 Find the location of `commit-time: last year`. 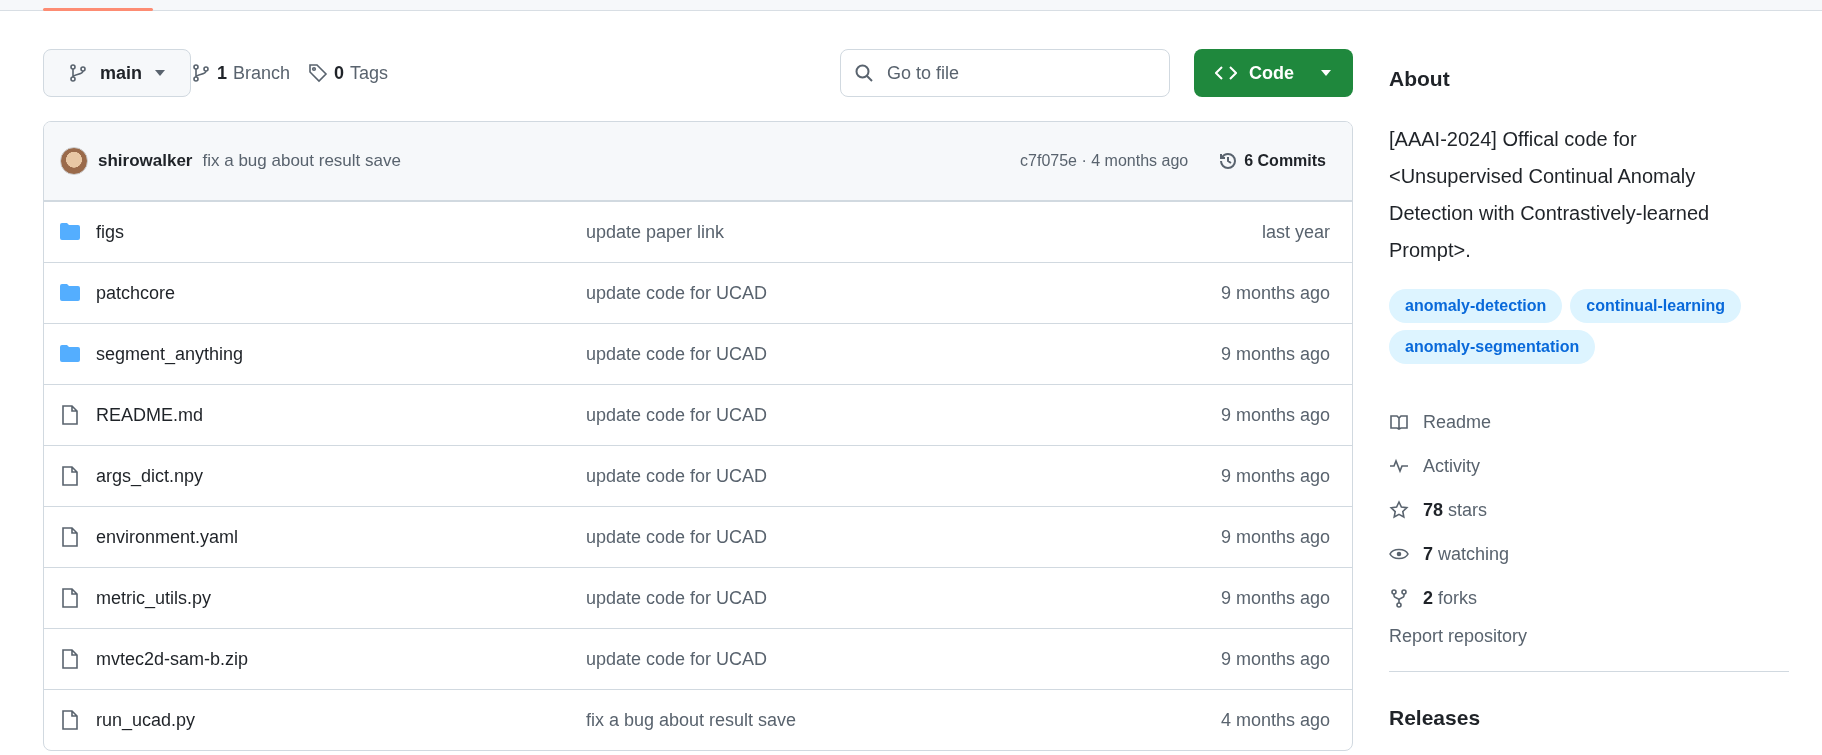

commit-time: last year is located at coordinates (1295, 232).